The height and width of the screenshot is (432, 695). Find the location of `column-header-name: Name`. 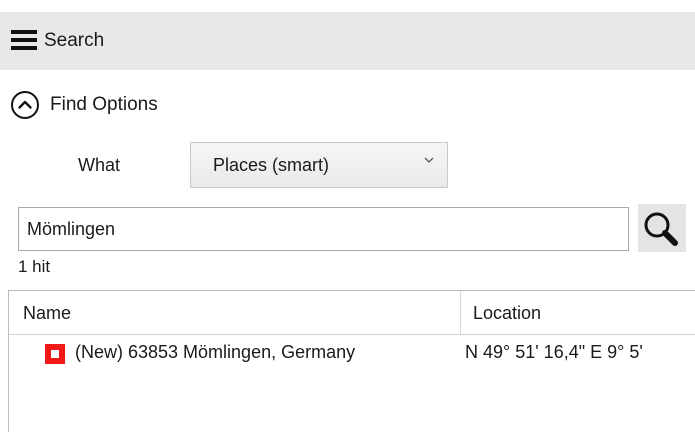

column-header-name: Name is located at coordinates (235, 313).